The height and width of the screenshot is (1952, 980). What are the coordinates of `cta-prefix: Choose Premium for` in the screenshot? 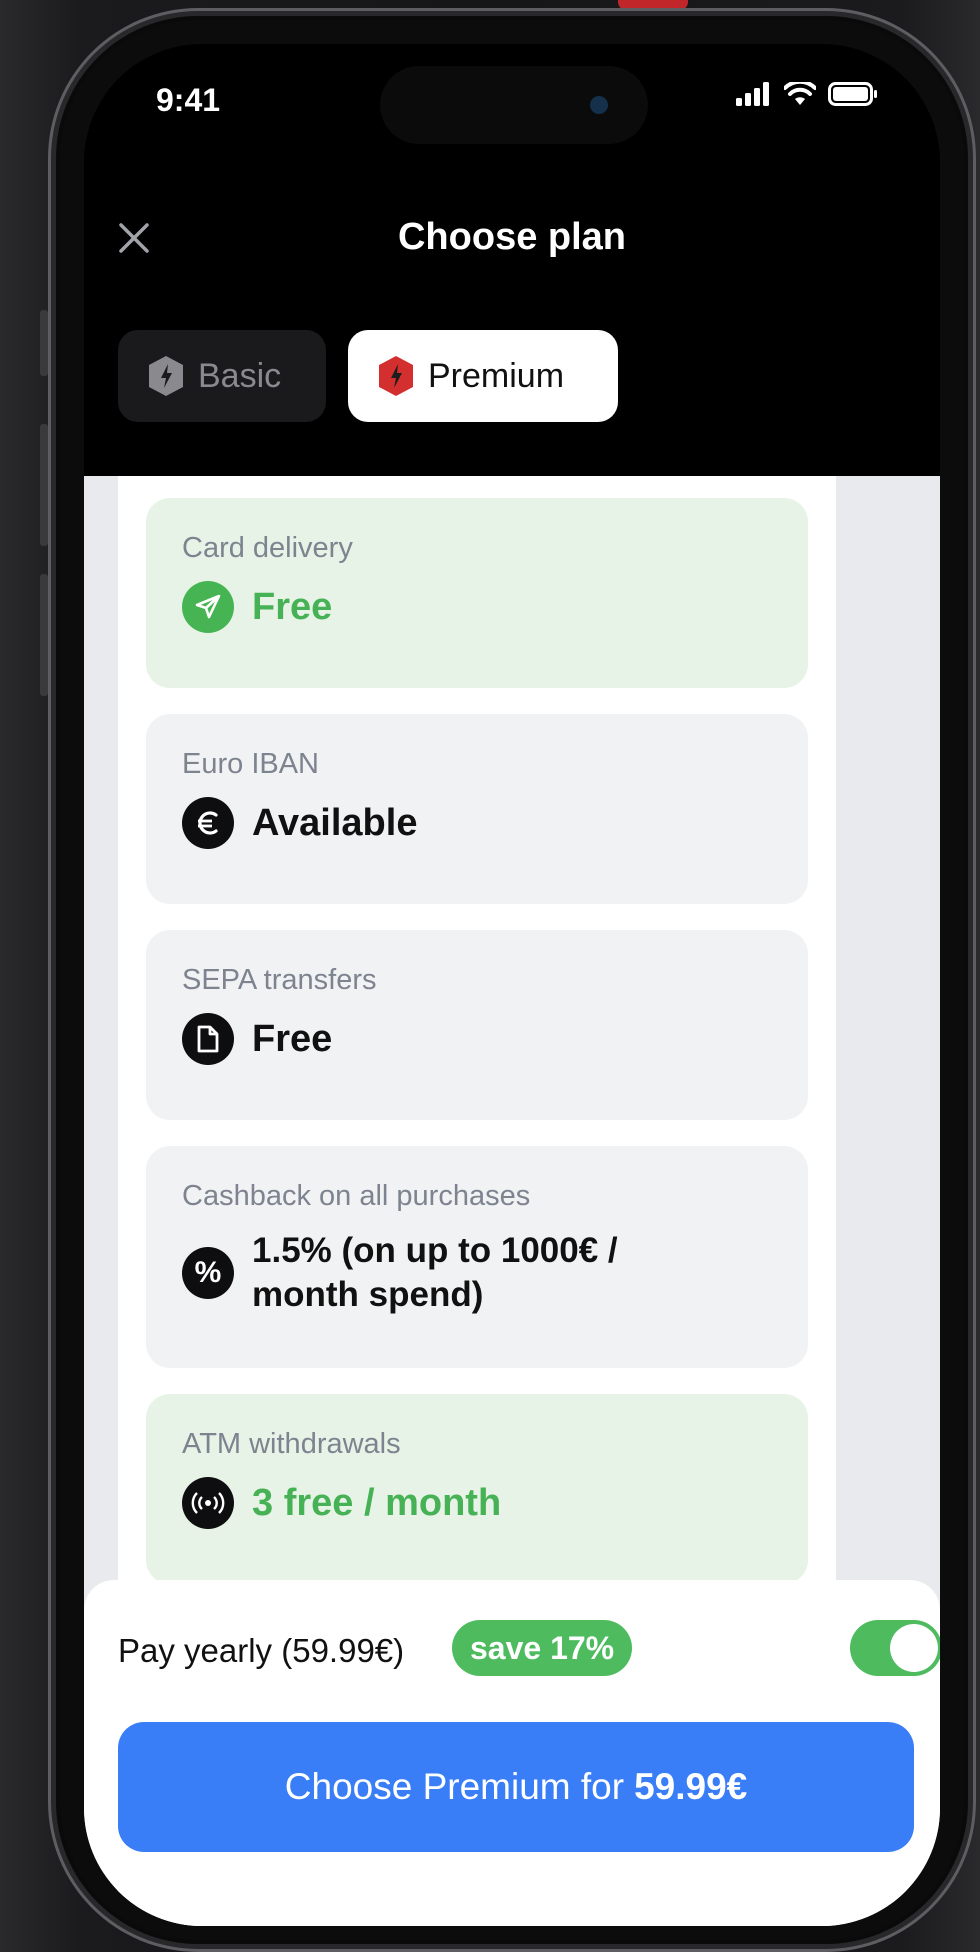 It's located at (454, 1786).